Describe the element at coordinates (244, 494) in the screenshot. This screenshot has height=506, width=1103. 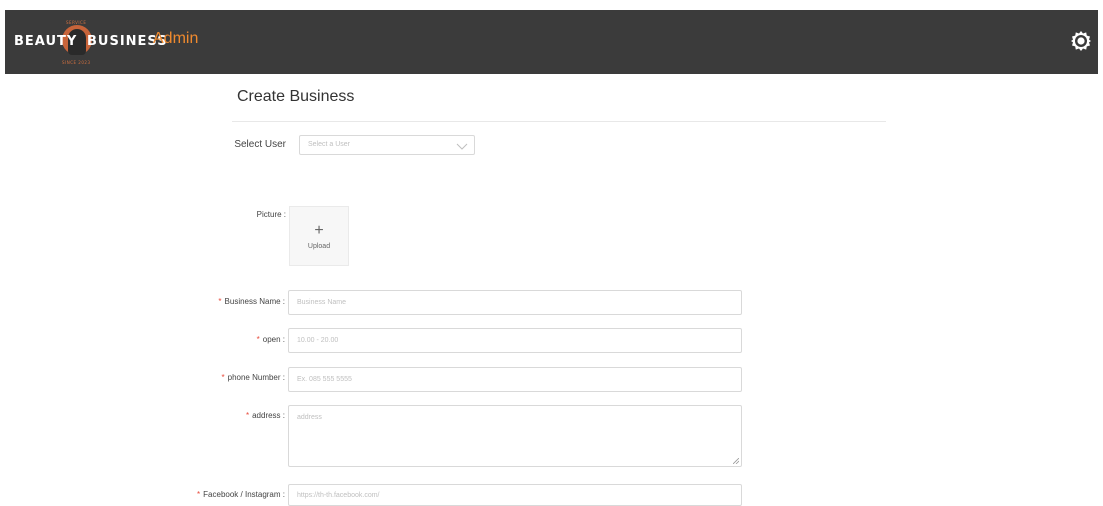
I see `social-label-text: Facebook / Instagram :` at that location.